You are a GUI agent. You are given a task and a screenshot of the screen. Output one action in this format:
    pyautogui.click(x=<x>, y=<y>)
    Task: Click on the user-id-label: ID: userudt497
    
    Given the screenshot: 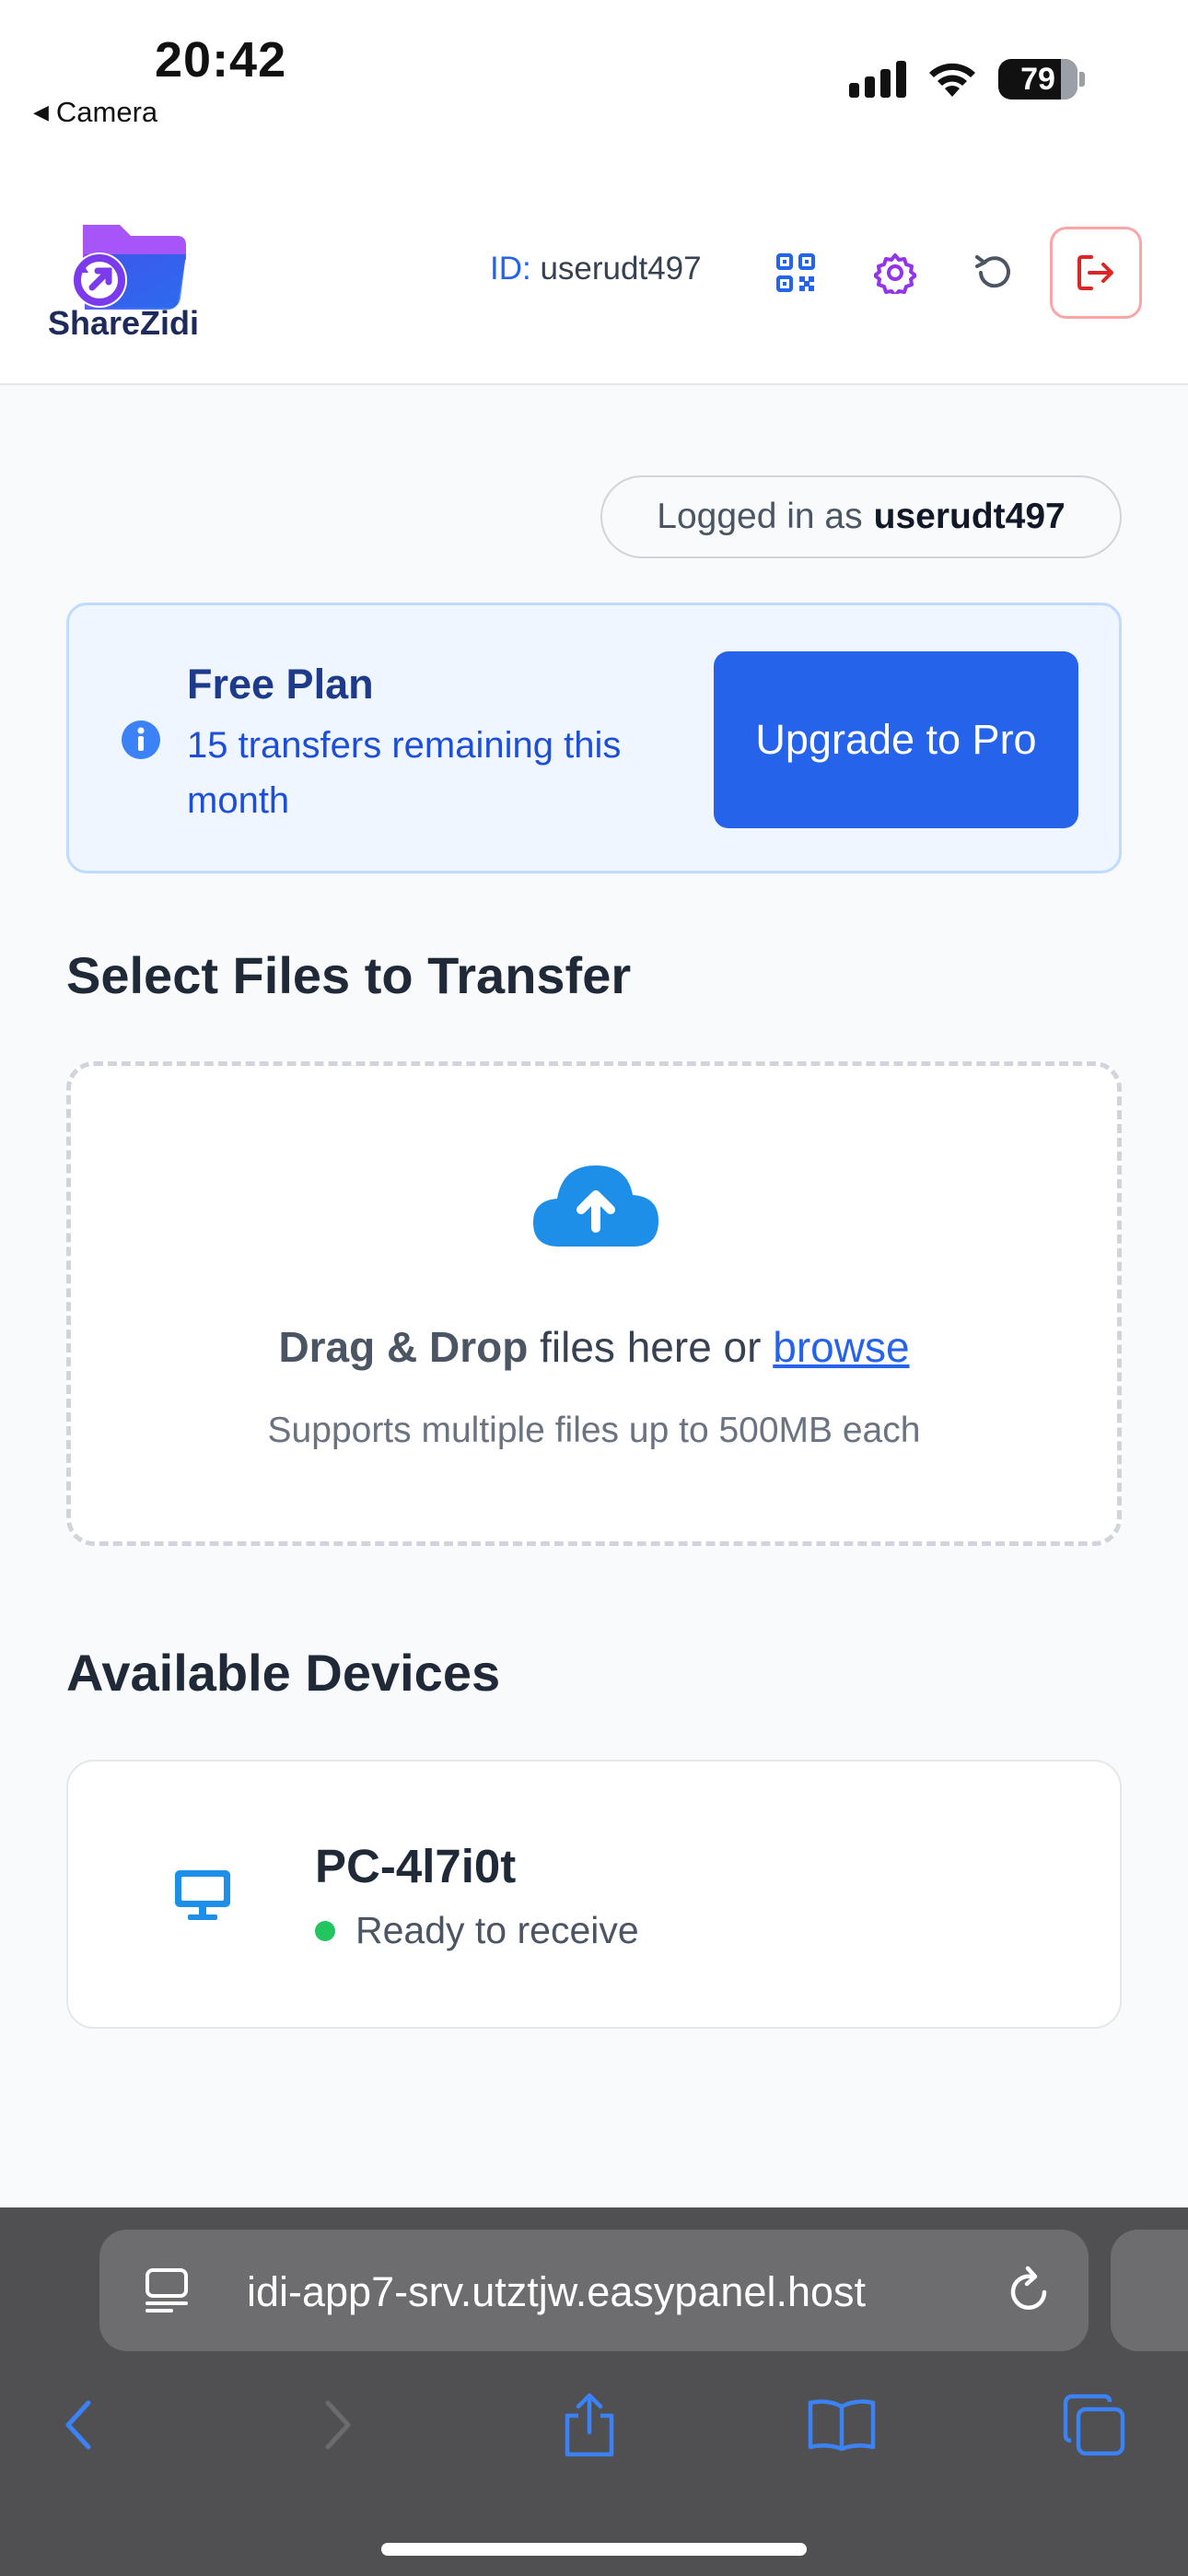 What is the action you would take?
    pyautogui.click(x=596, y=269)
    